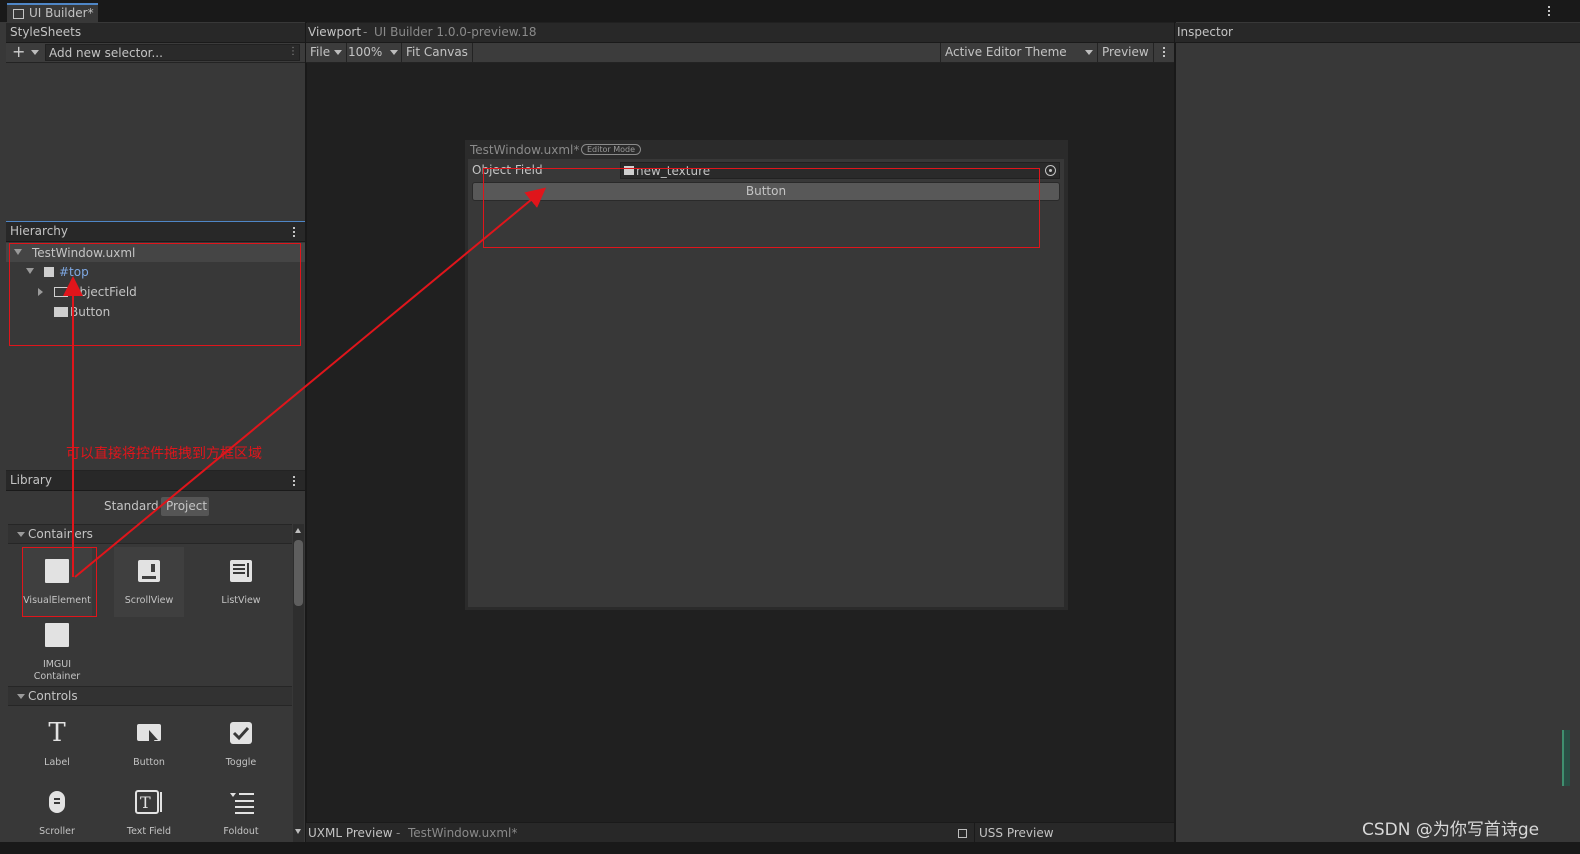  I want to click on annotation-text: 可以直接将控件拖拽到方框区域, so click(164, 454).